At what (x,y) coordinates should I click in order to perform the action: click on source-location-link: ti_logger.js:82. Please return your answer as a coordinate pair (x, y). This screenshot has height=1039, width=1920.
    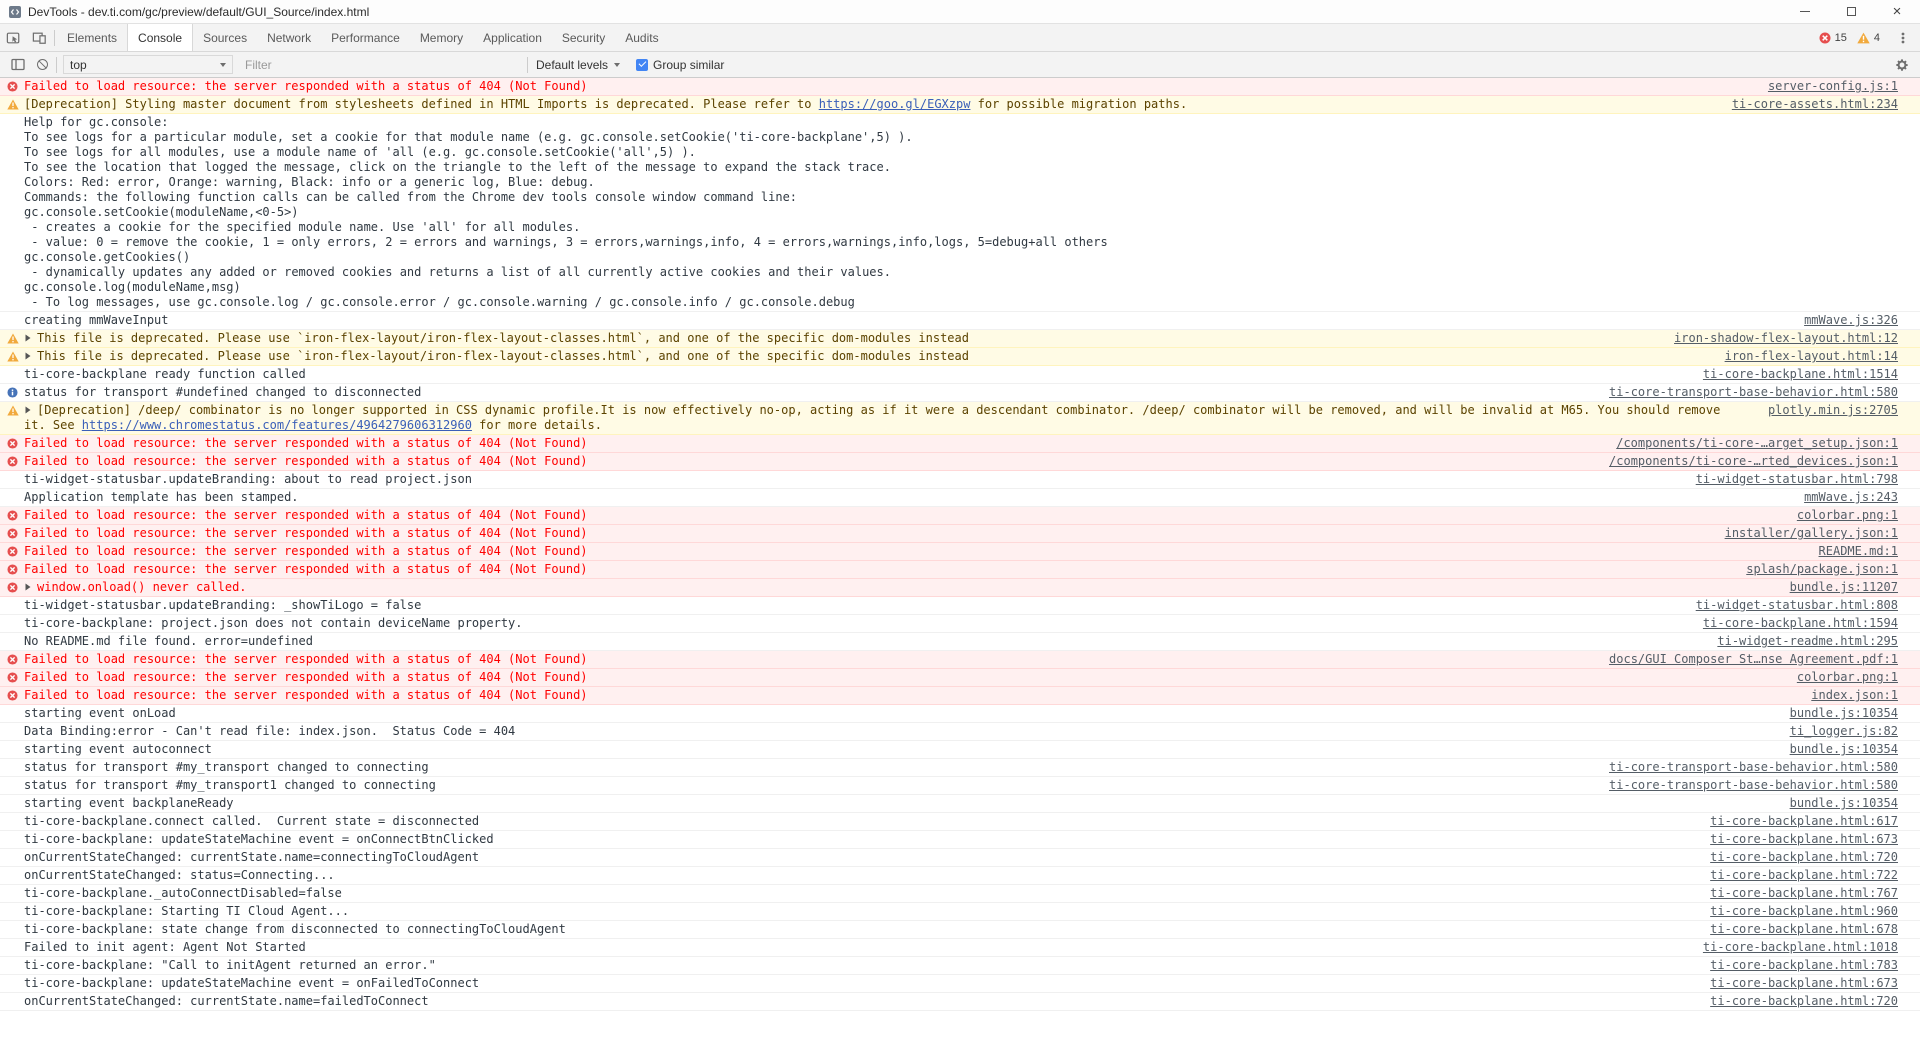
    Looking at the image, I should click on (1844, 731).